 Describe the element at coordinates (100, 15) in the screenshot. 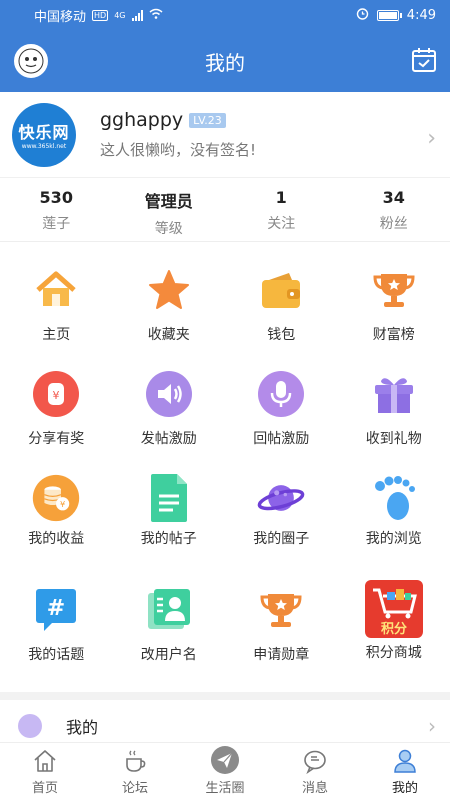

I see `hd-badge: HD` at that location.